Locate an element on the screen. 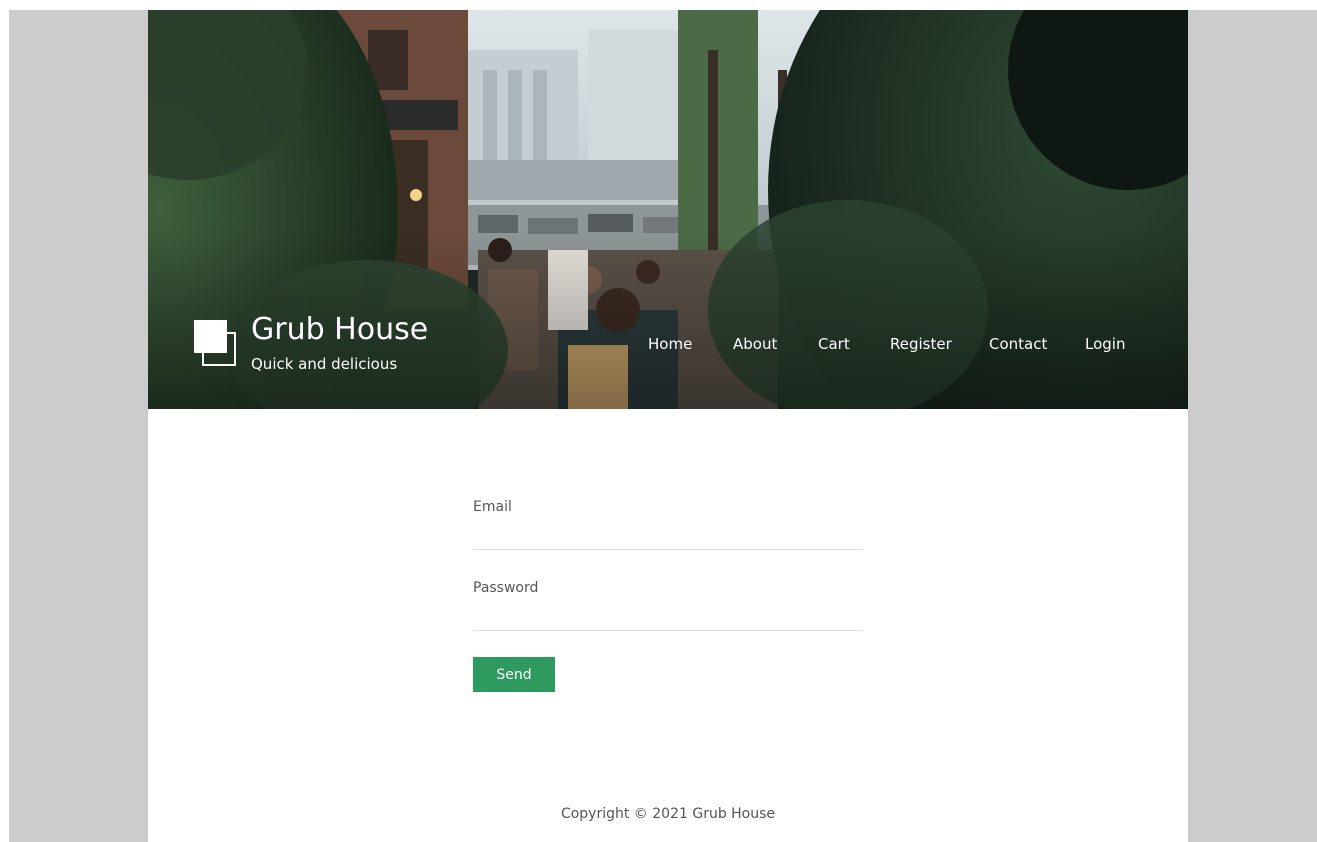 The image size is (1317, 842). nav-about: About is located at coordinates (755, 344).